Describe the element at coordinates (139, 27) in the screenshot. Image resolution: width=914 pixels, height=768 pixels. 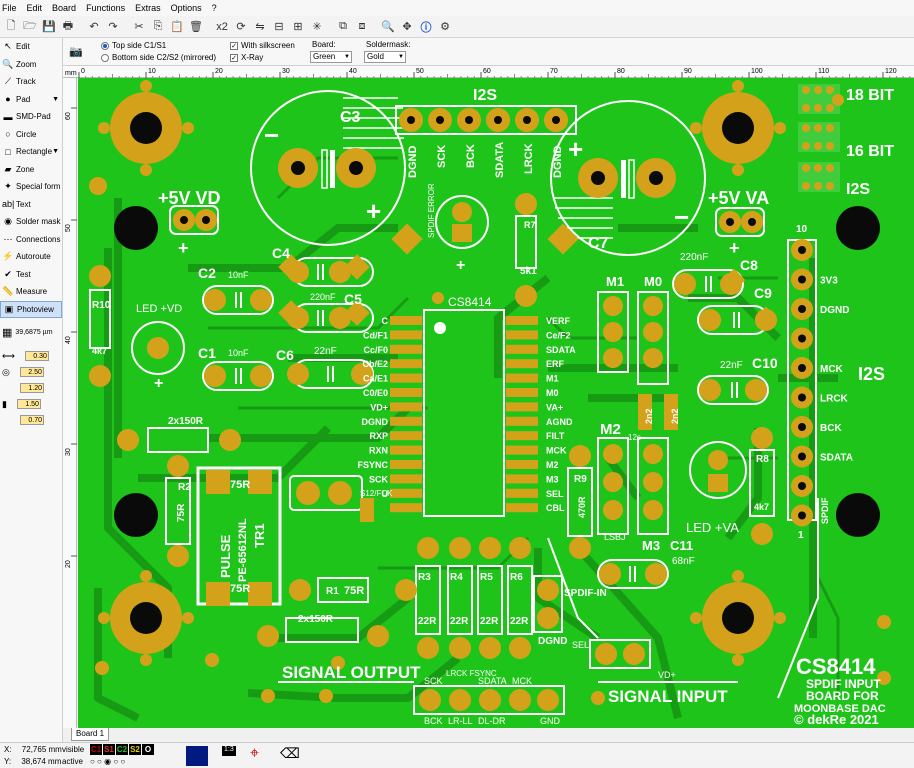
I see `cut-icon: ✂` at that location.